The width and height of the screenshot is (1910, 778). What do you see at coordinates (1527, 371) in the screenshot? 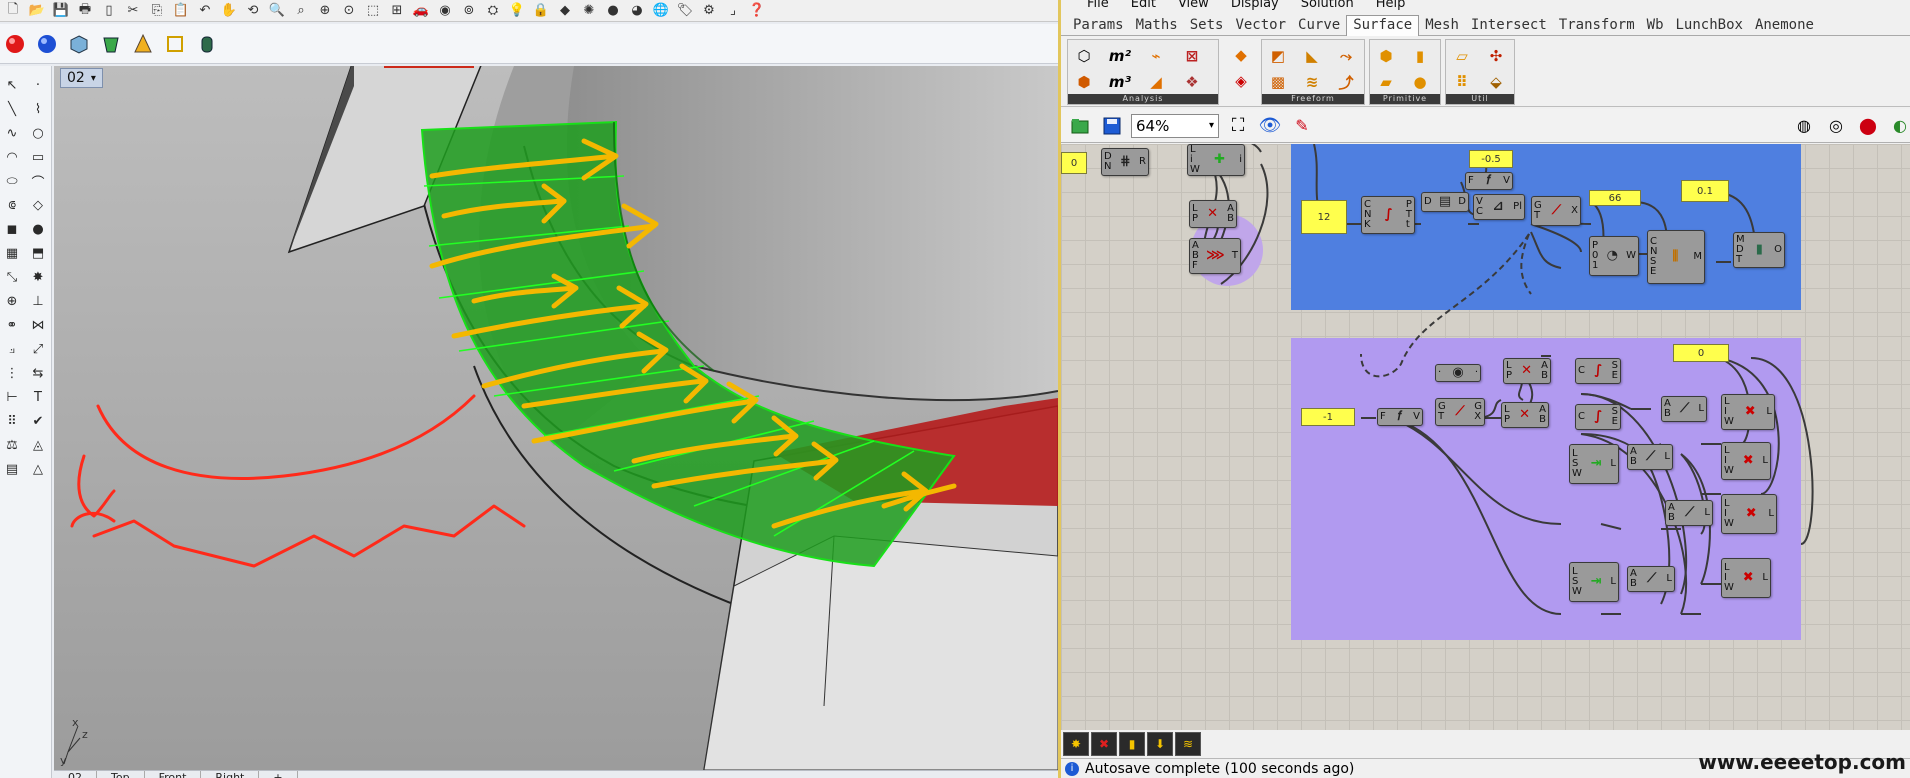
I see `comp-line-a: L P ✕ A B` at bounding box center [1527, 371].